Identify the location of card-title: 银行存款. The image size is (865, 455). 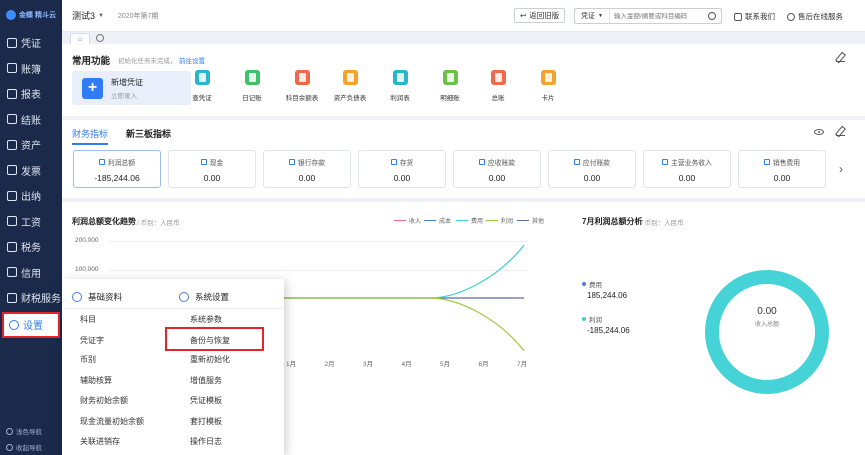
(307, 162).